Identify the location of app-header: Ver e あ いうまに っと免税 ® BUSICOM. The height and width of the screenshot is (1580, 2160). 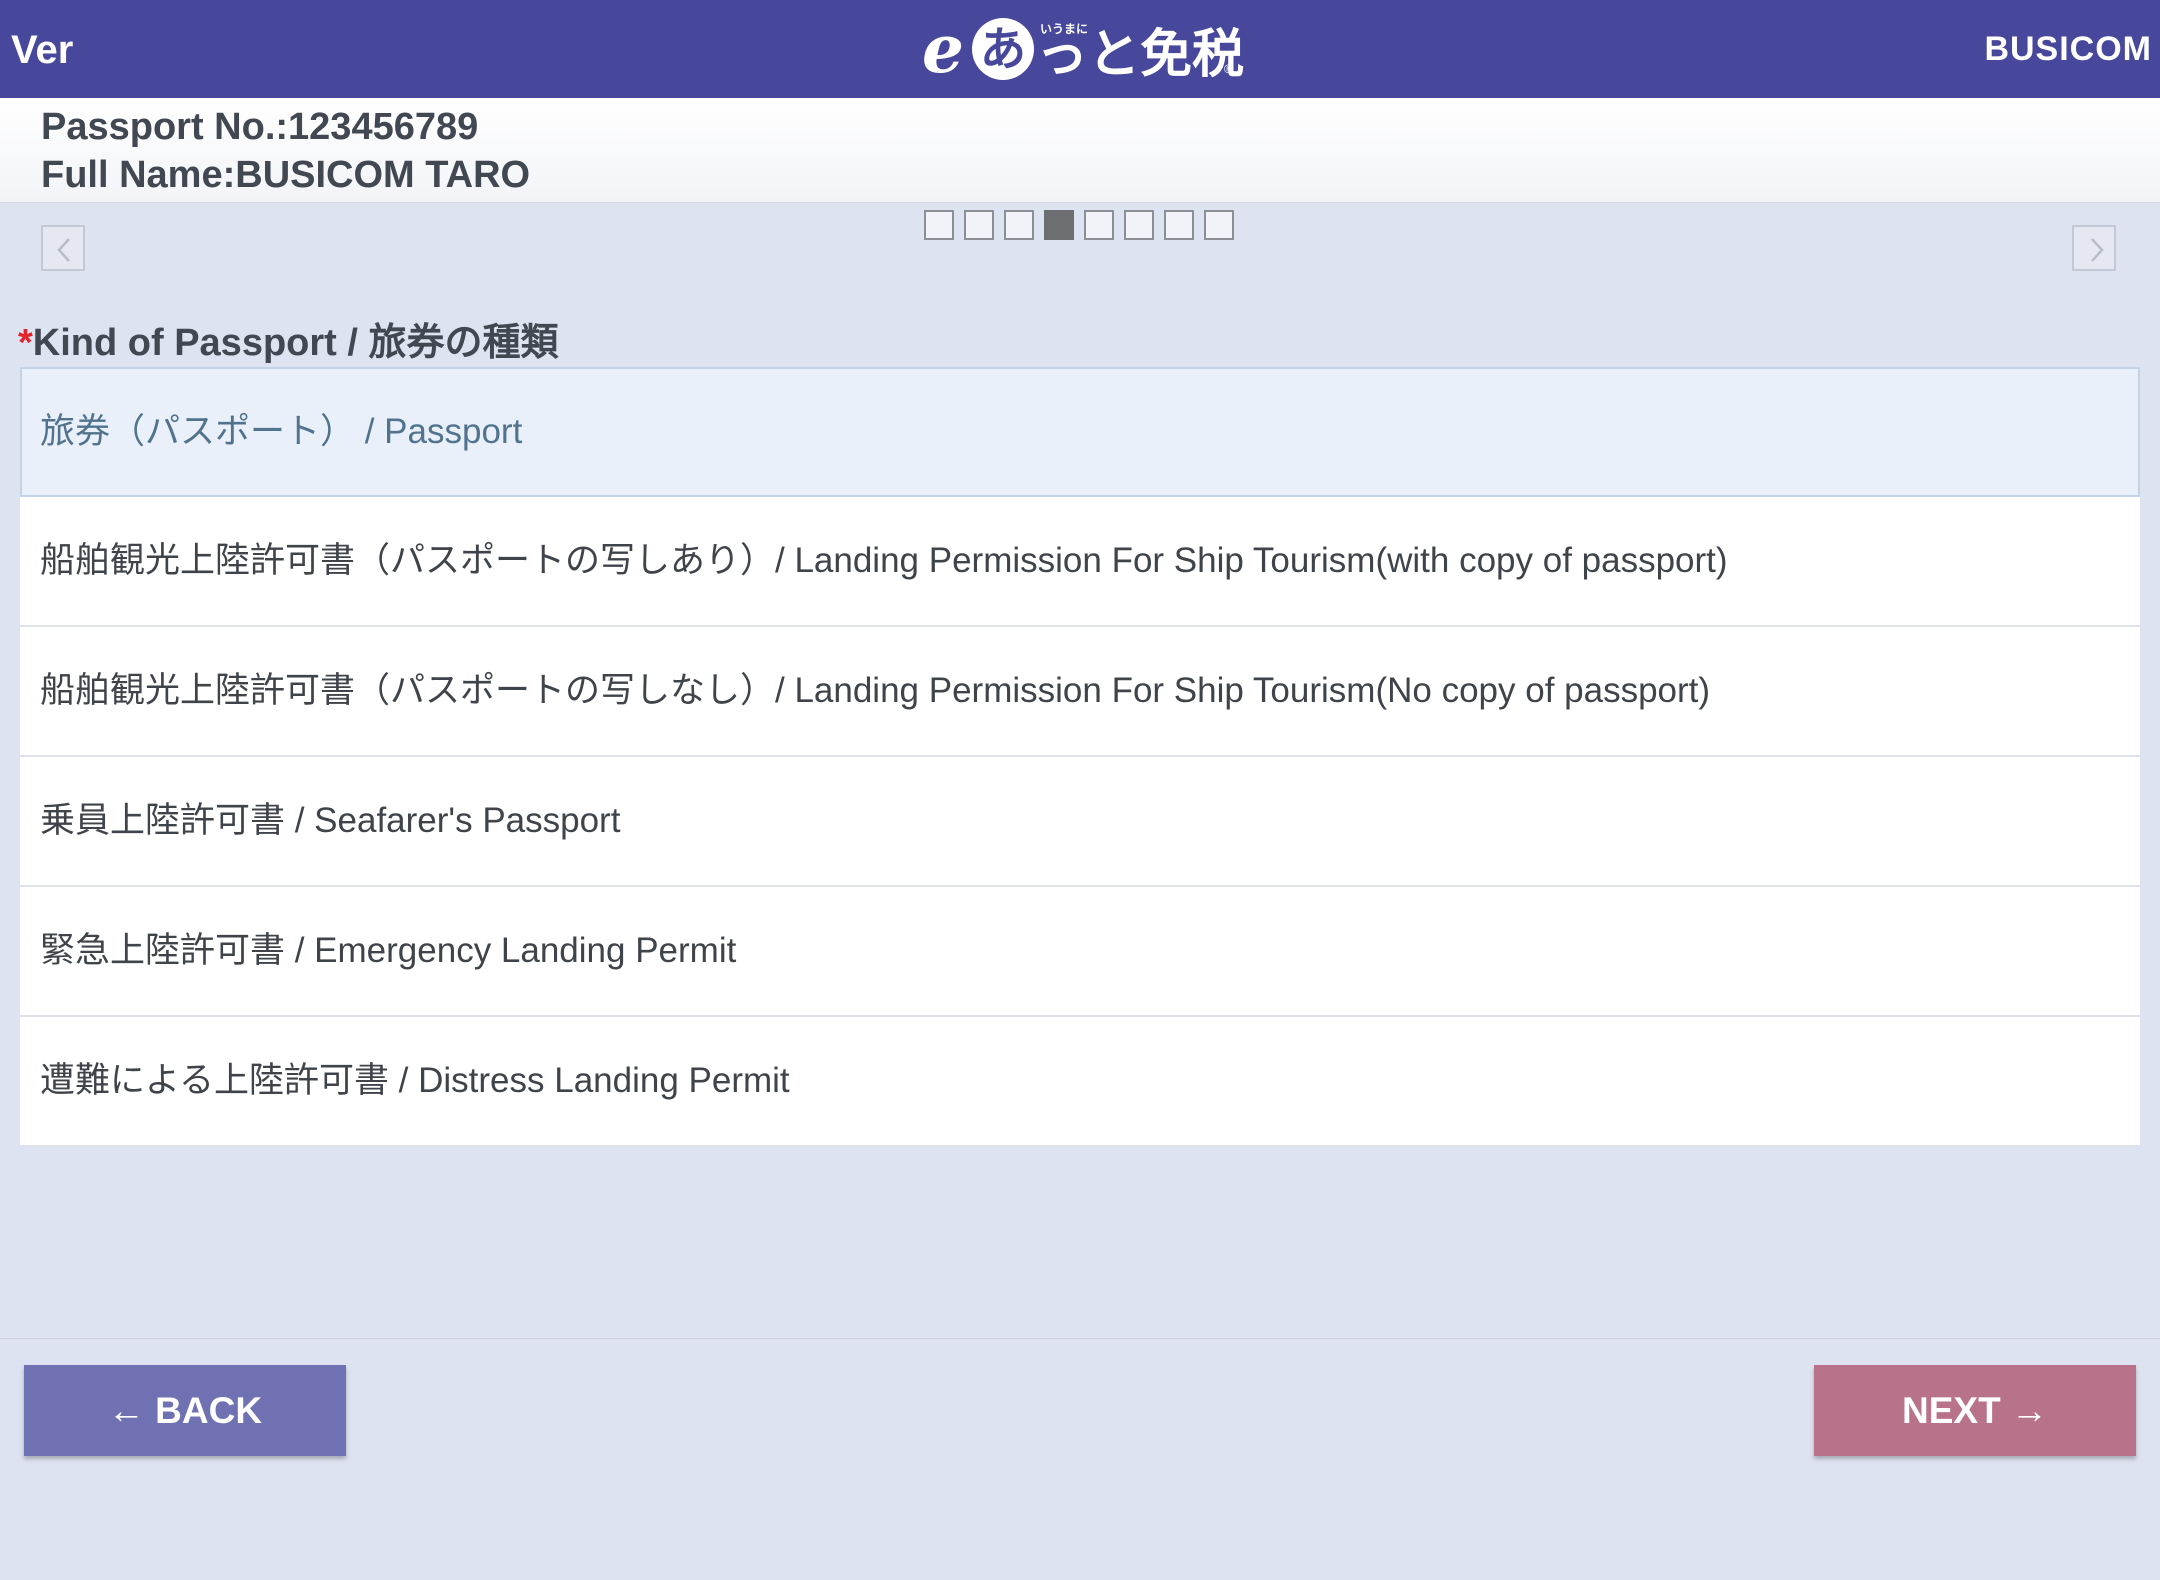
(1080, 49).